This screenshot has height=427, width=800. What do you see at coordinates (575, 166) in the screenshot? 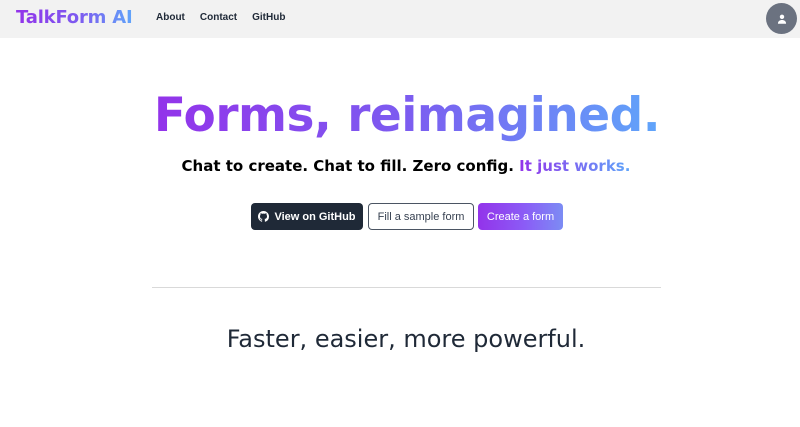
I see `tagline-accent: It just works.` at bounding box center [575, 166].